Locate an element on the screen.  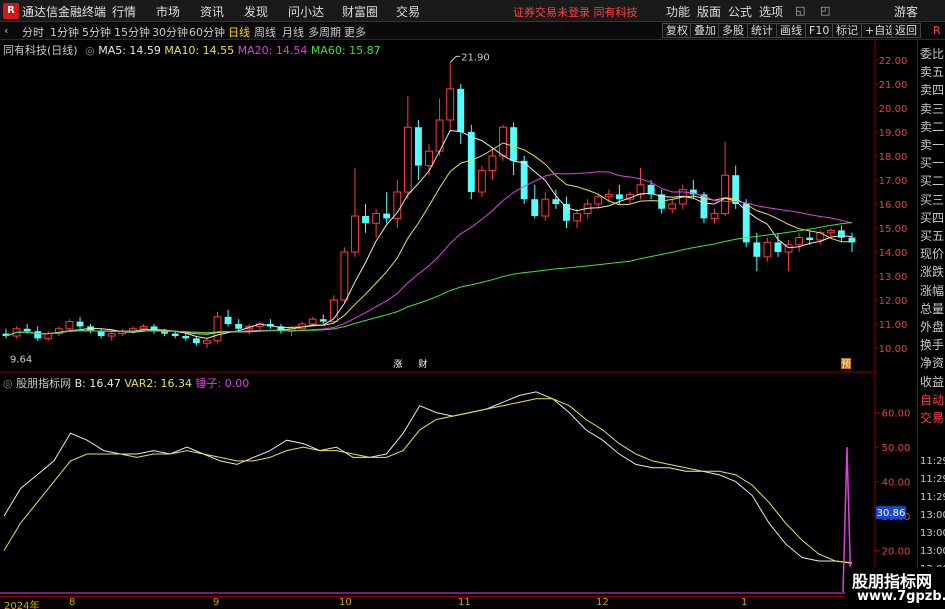
price-tick-label: 17.00 is located at coordinates (893, 181).